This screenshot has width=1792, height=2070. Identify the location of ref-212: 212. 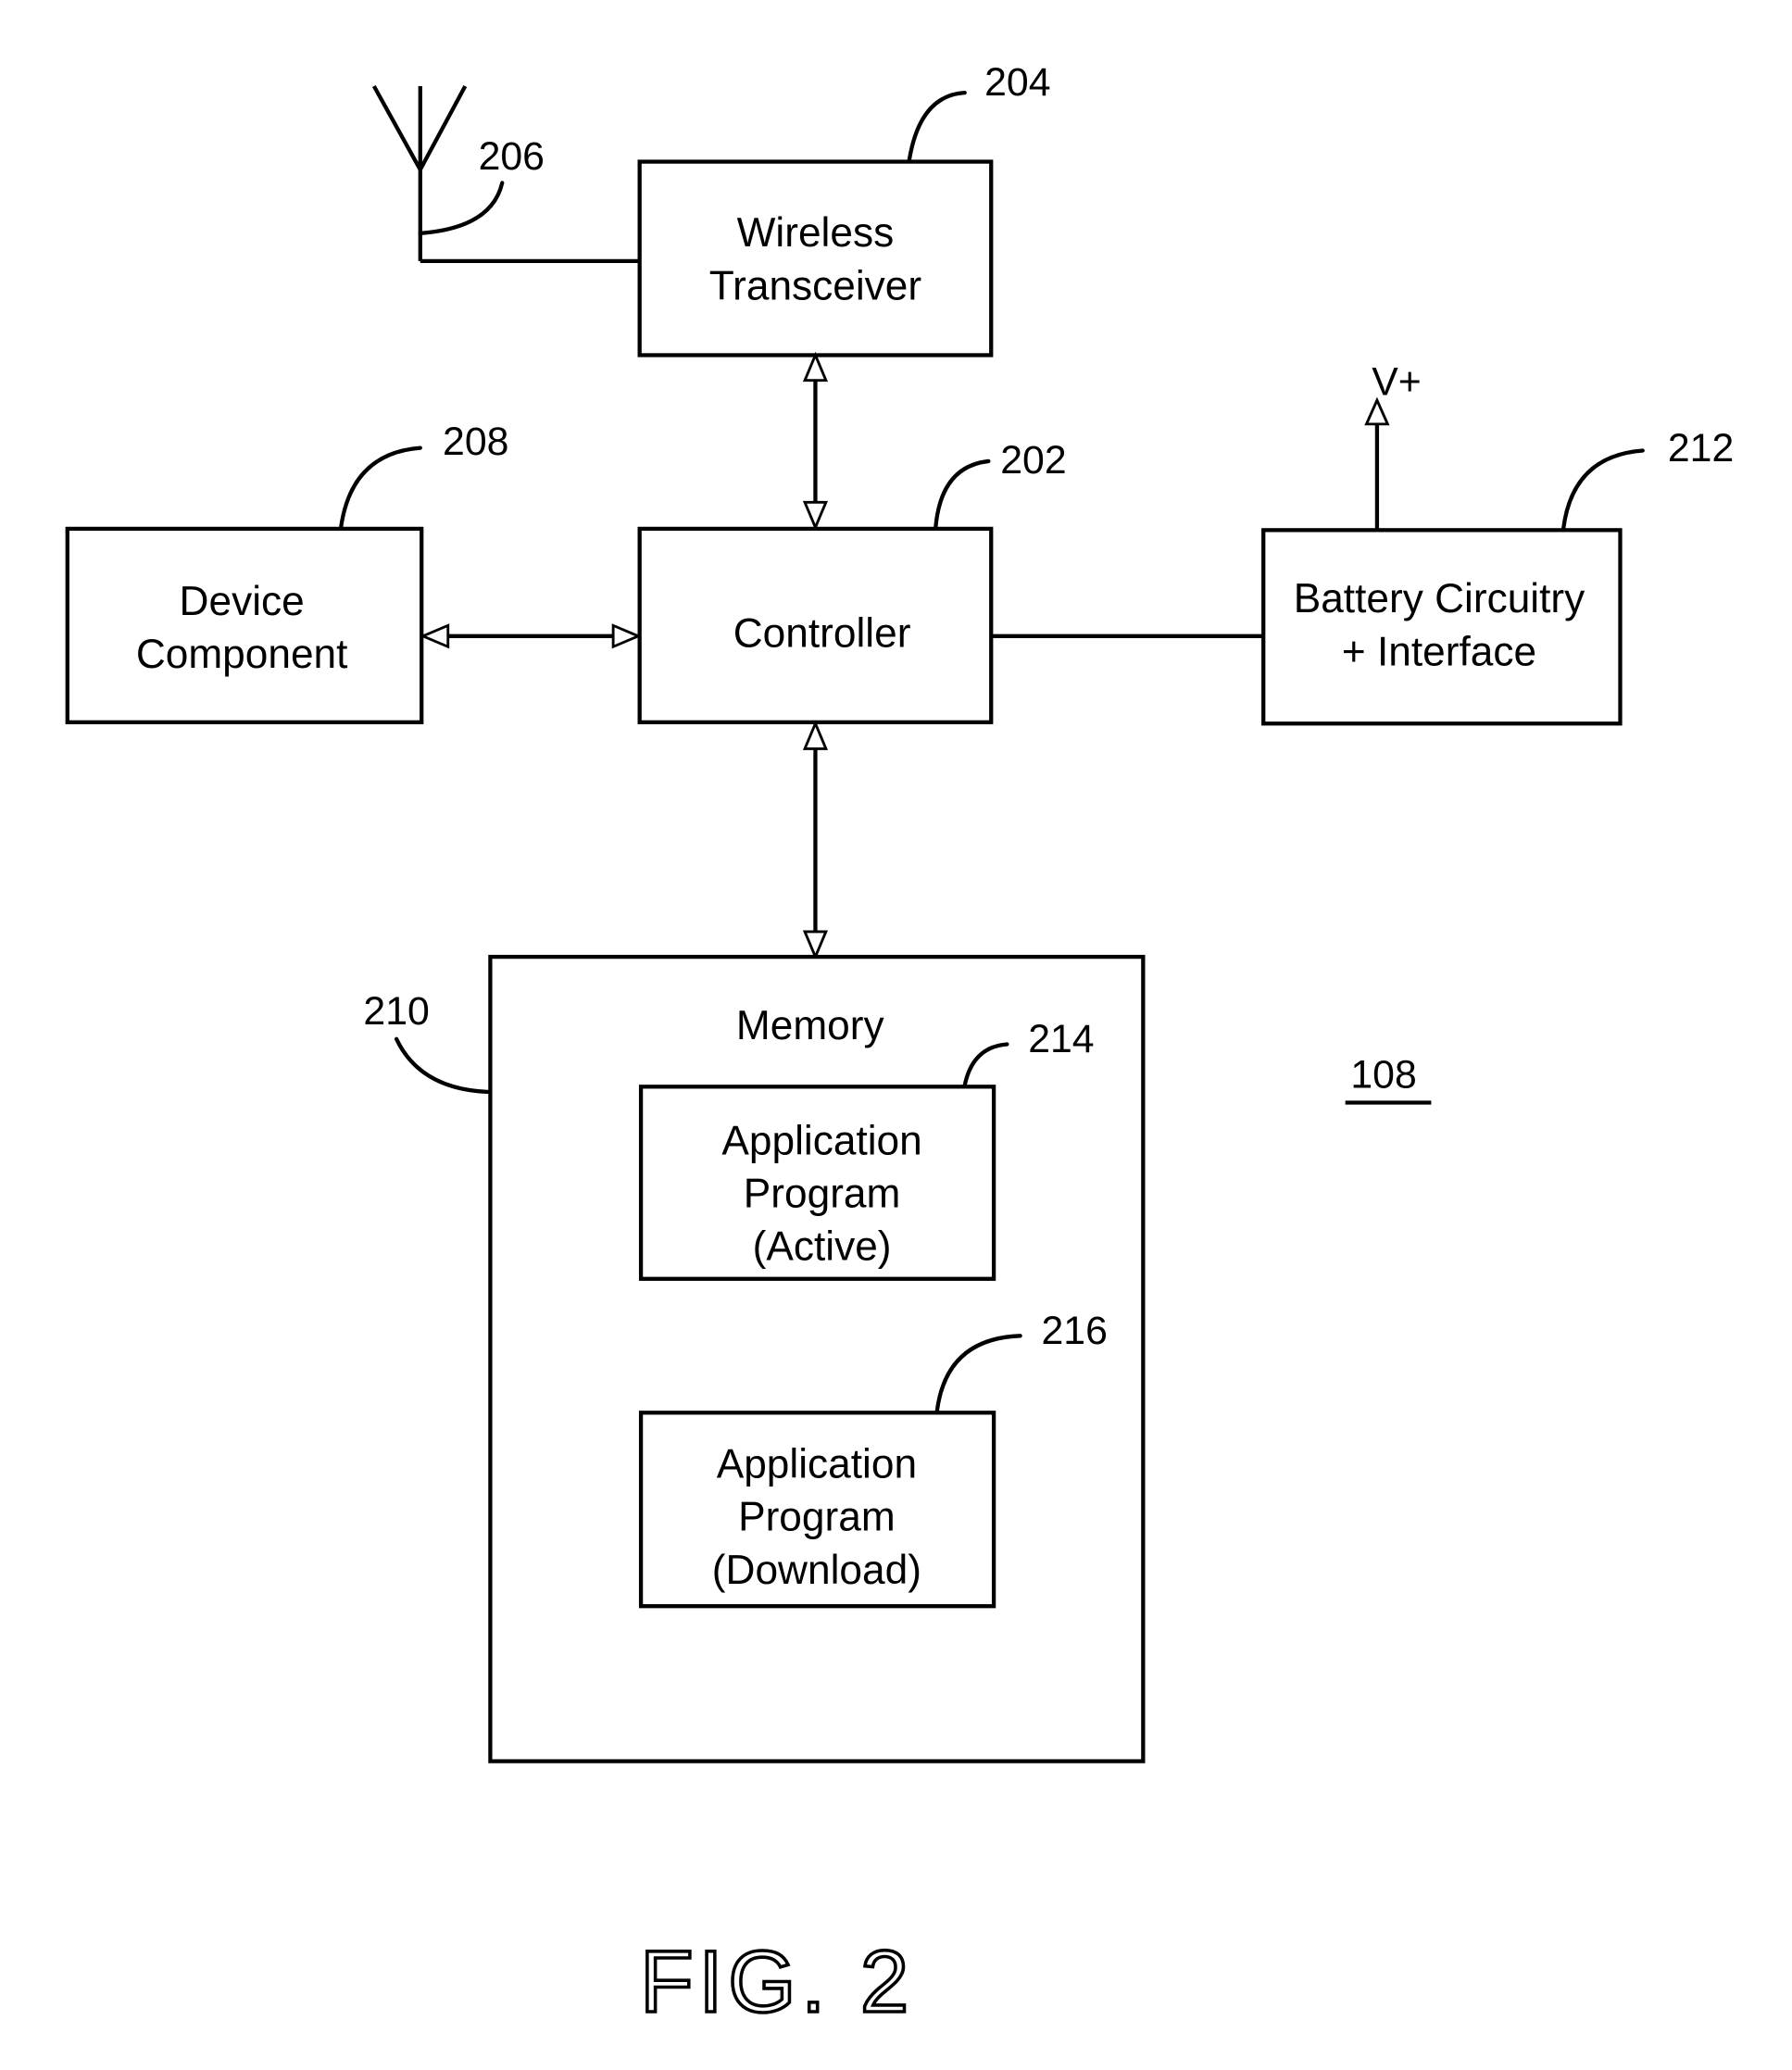
(1701, 448).